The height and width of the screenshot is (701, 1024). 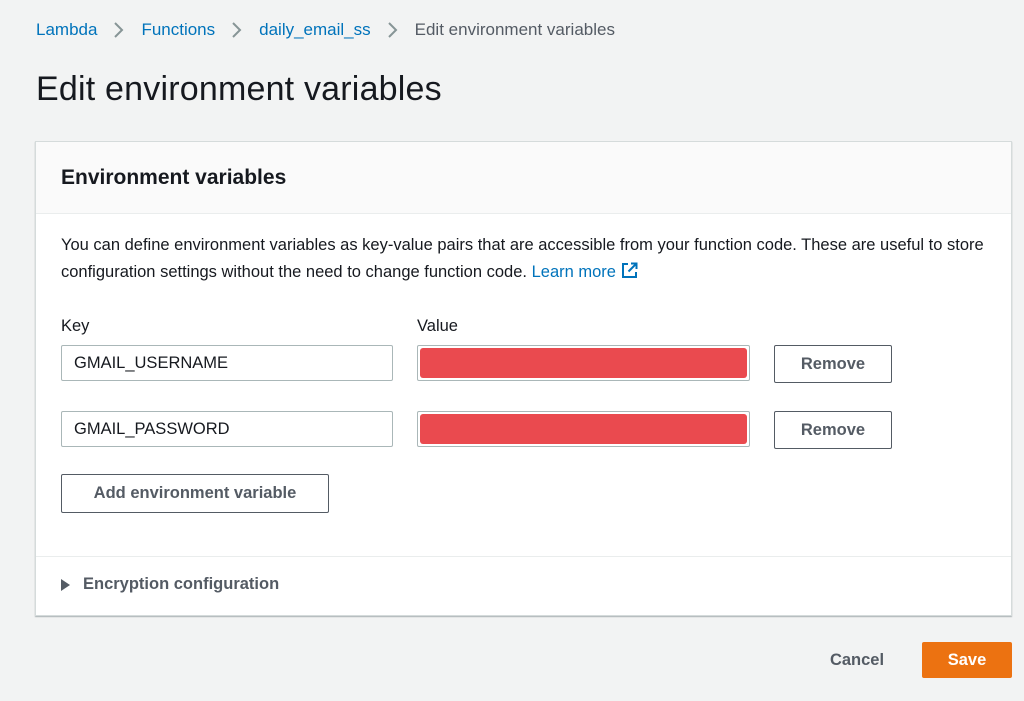 What do you see at coordinates (437, 326) in the screenshot?
I see `value-column-label: Value` at bounding box center [437, 326].